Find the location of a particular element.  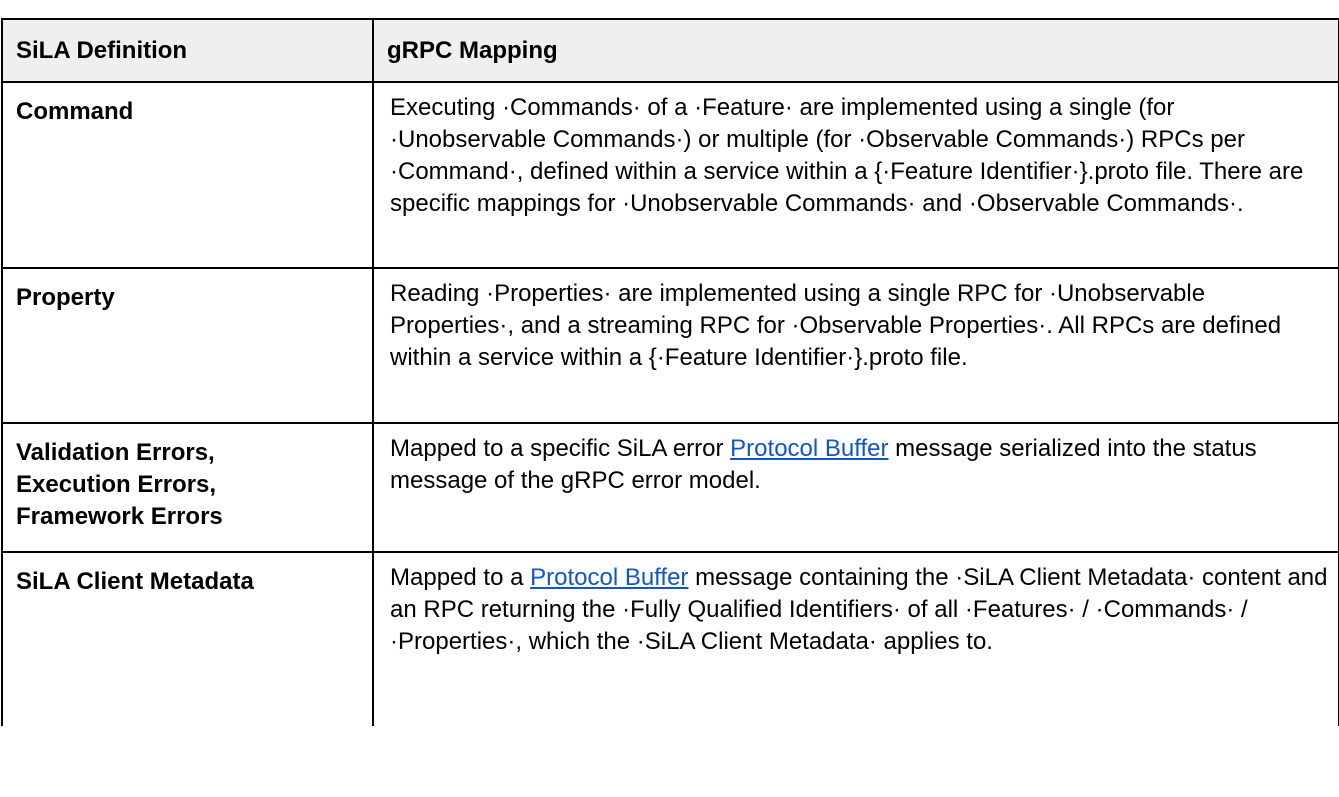

definition-cell-property: Property is located at coordinates (187, 345).